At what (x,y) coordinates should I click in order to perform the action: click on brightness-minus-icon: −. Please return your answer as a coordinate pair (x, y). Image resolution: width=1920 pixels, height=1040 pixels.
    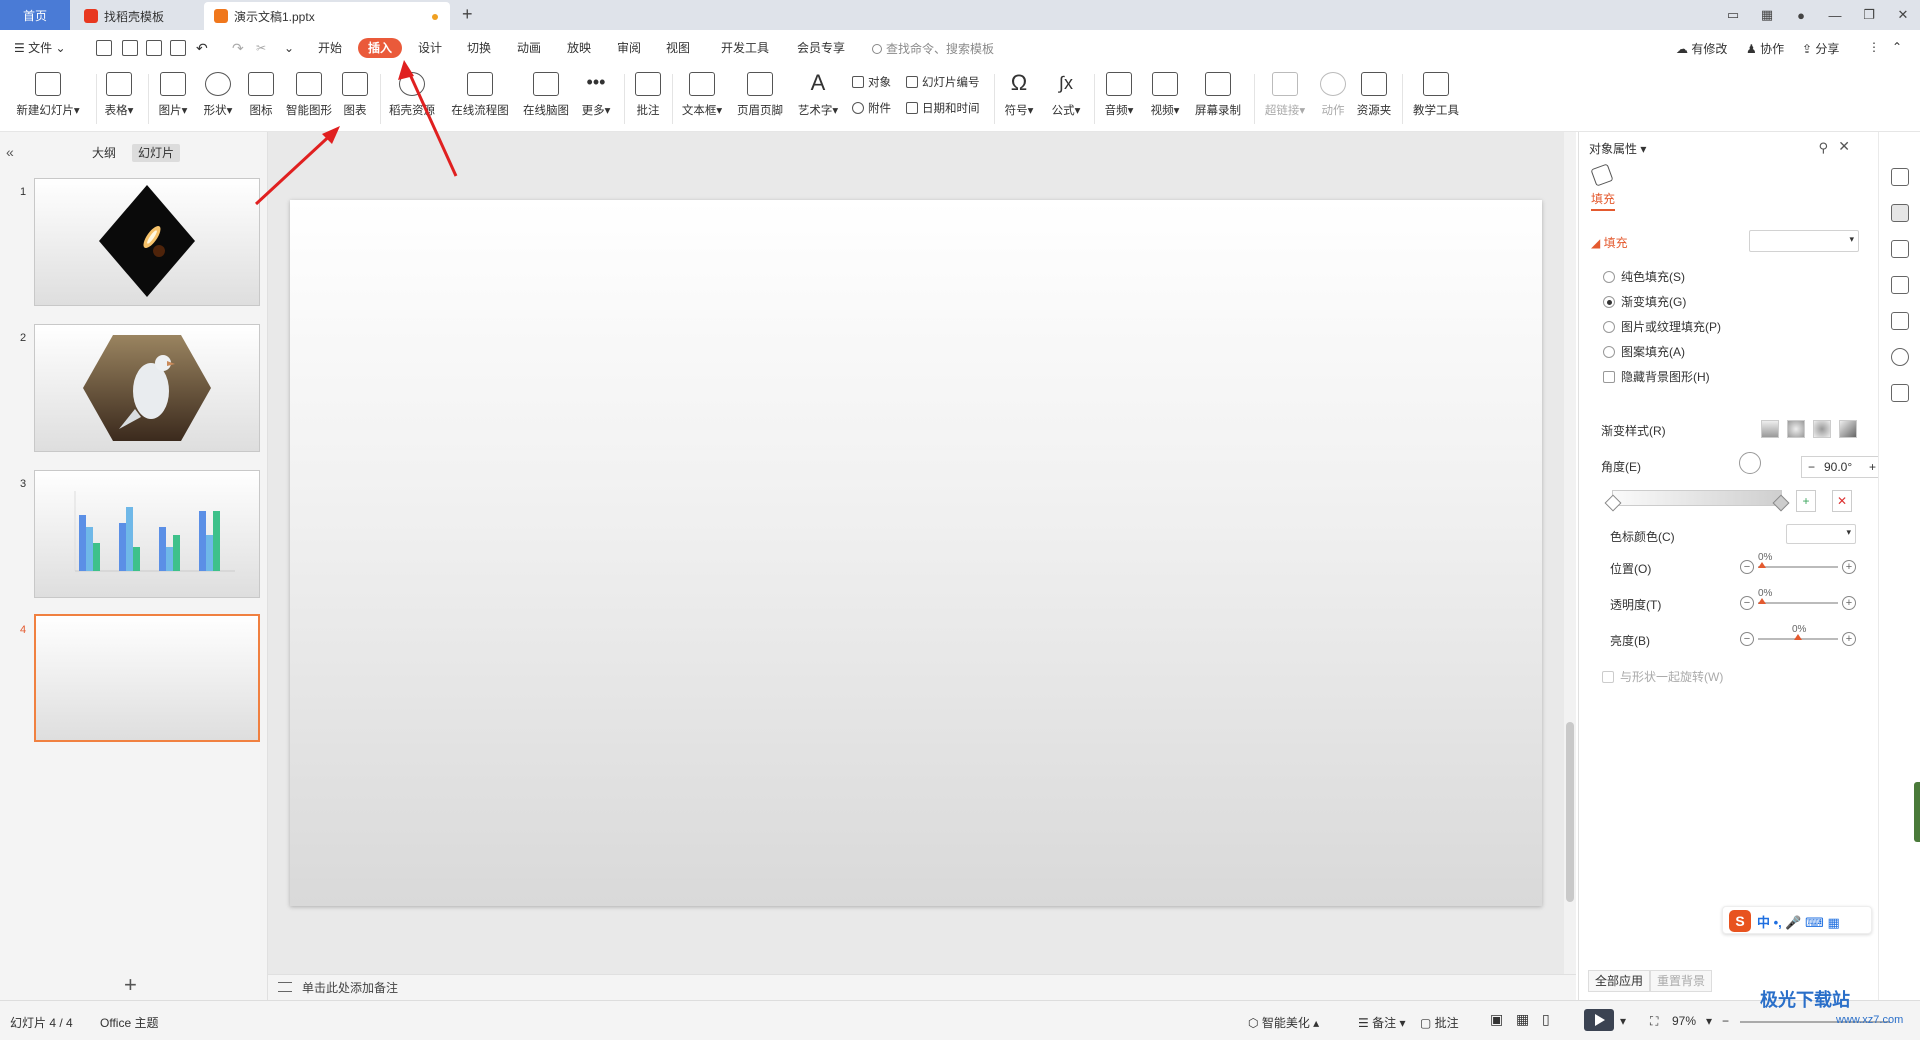
    Looking at the image, I should click on (1747, 639).